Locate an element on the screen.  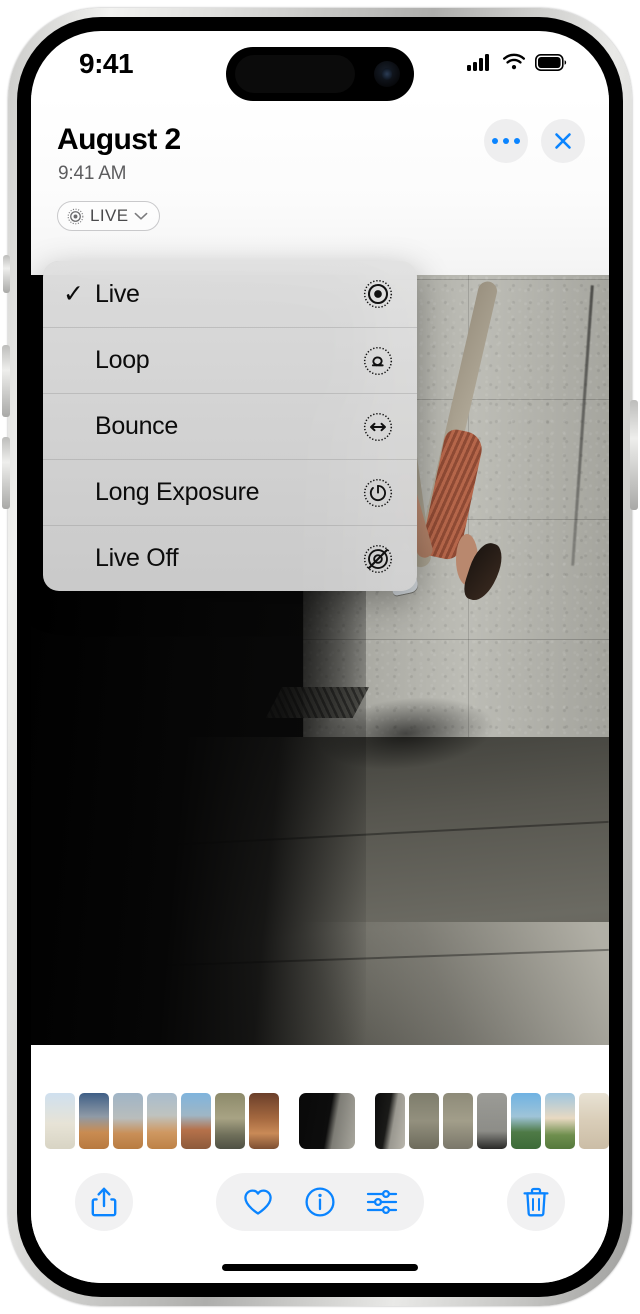
menu-item-live: ✓ Live is located at coordinates (230, 294).